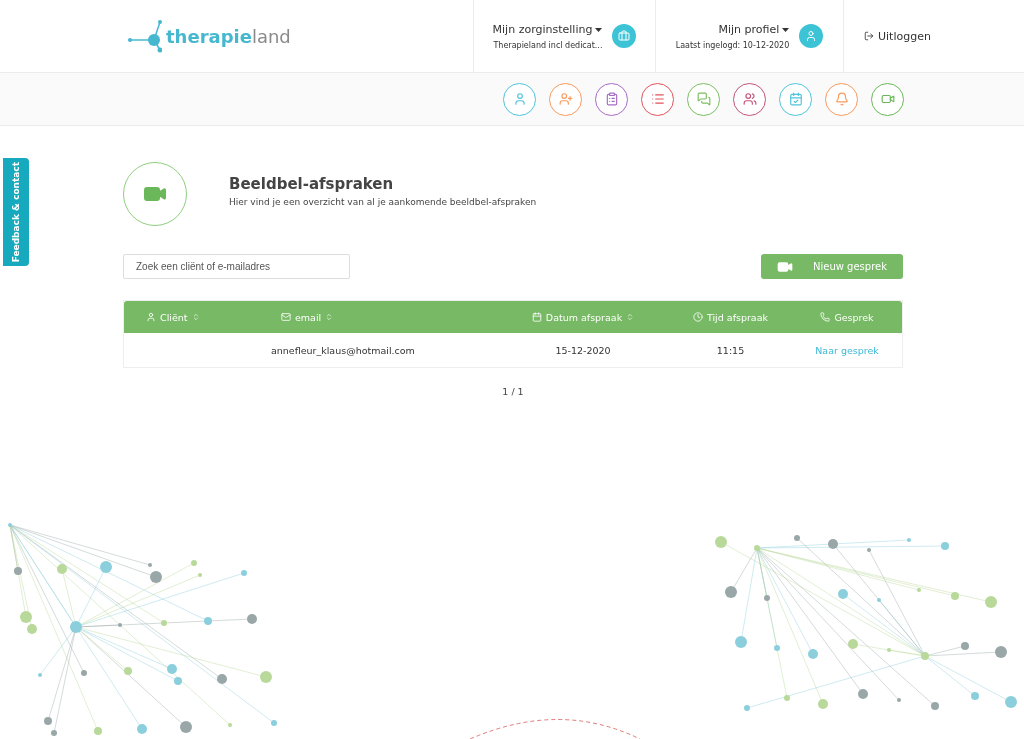 This screenshot has height=739, width=1024. What do you see at coordinates (902, 36) in the screenshot?
I see `logout-link: Uitloggen` at bounding box center [902, 36].